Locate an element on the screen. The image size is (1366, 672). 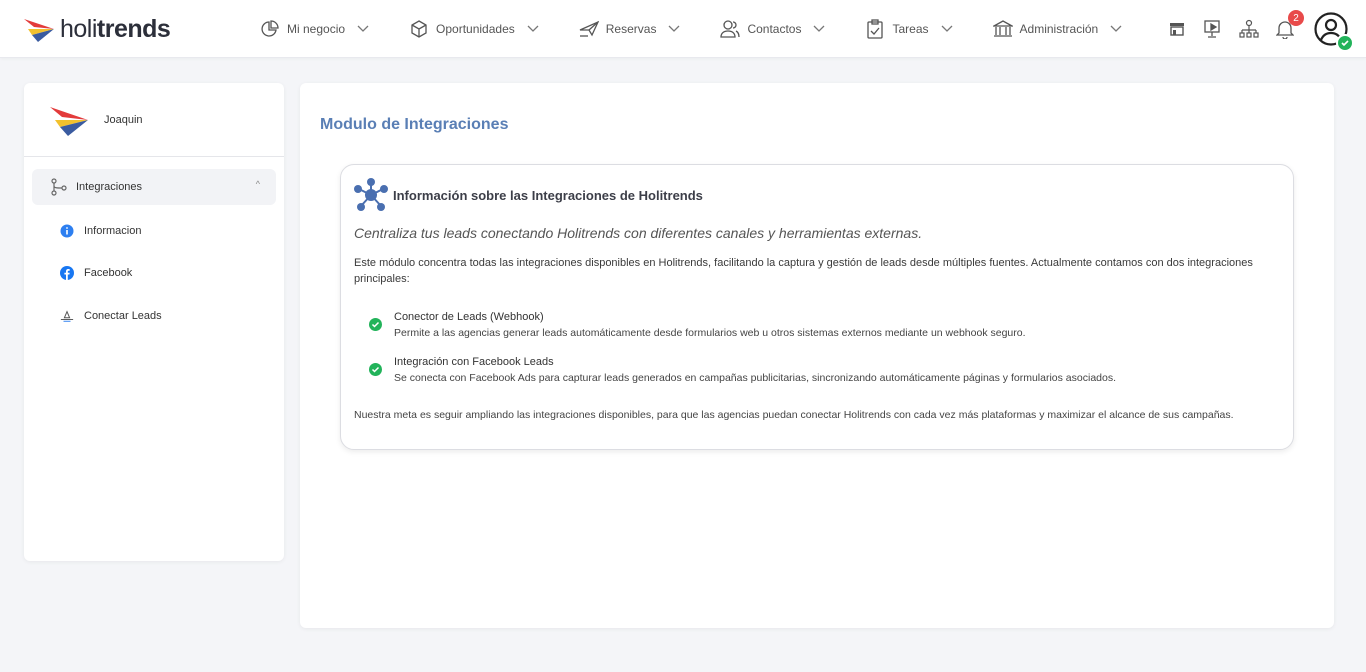
nav-mi-negocio: Mi negocio is located at coordinates (314, 29).